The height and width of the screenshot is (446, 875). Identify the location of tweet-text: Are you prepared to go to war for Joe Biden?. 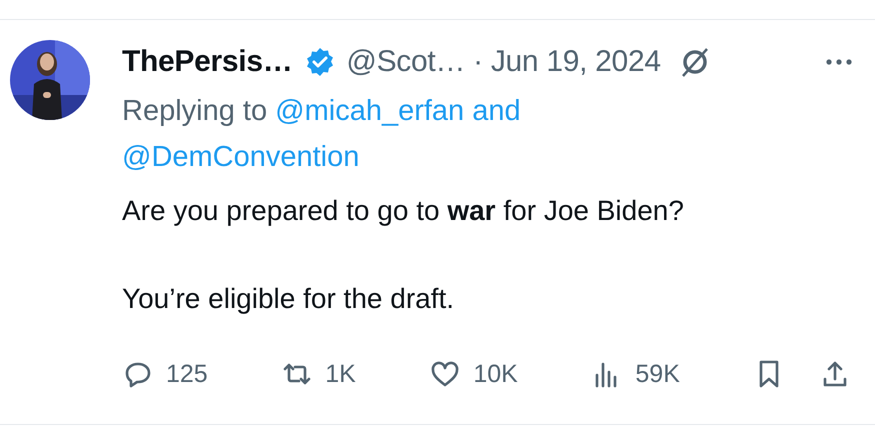
(403, 211).